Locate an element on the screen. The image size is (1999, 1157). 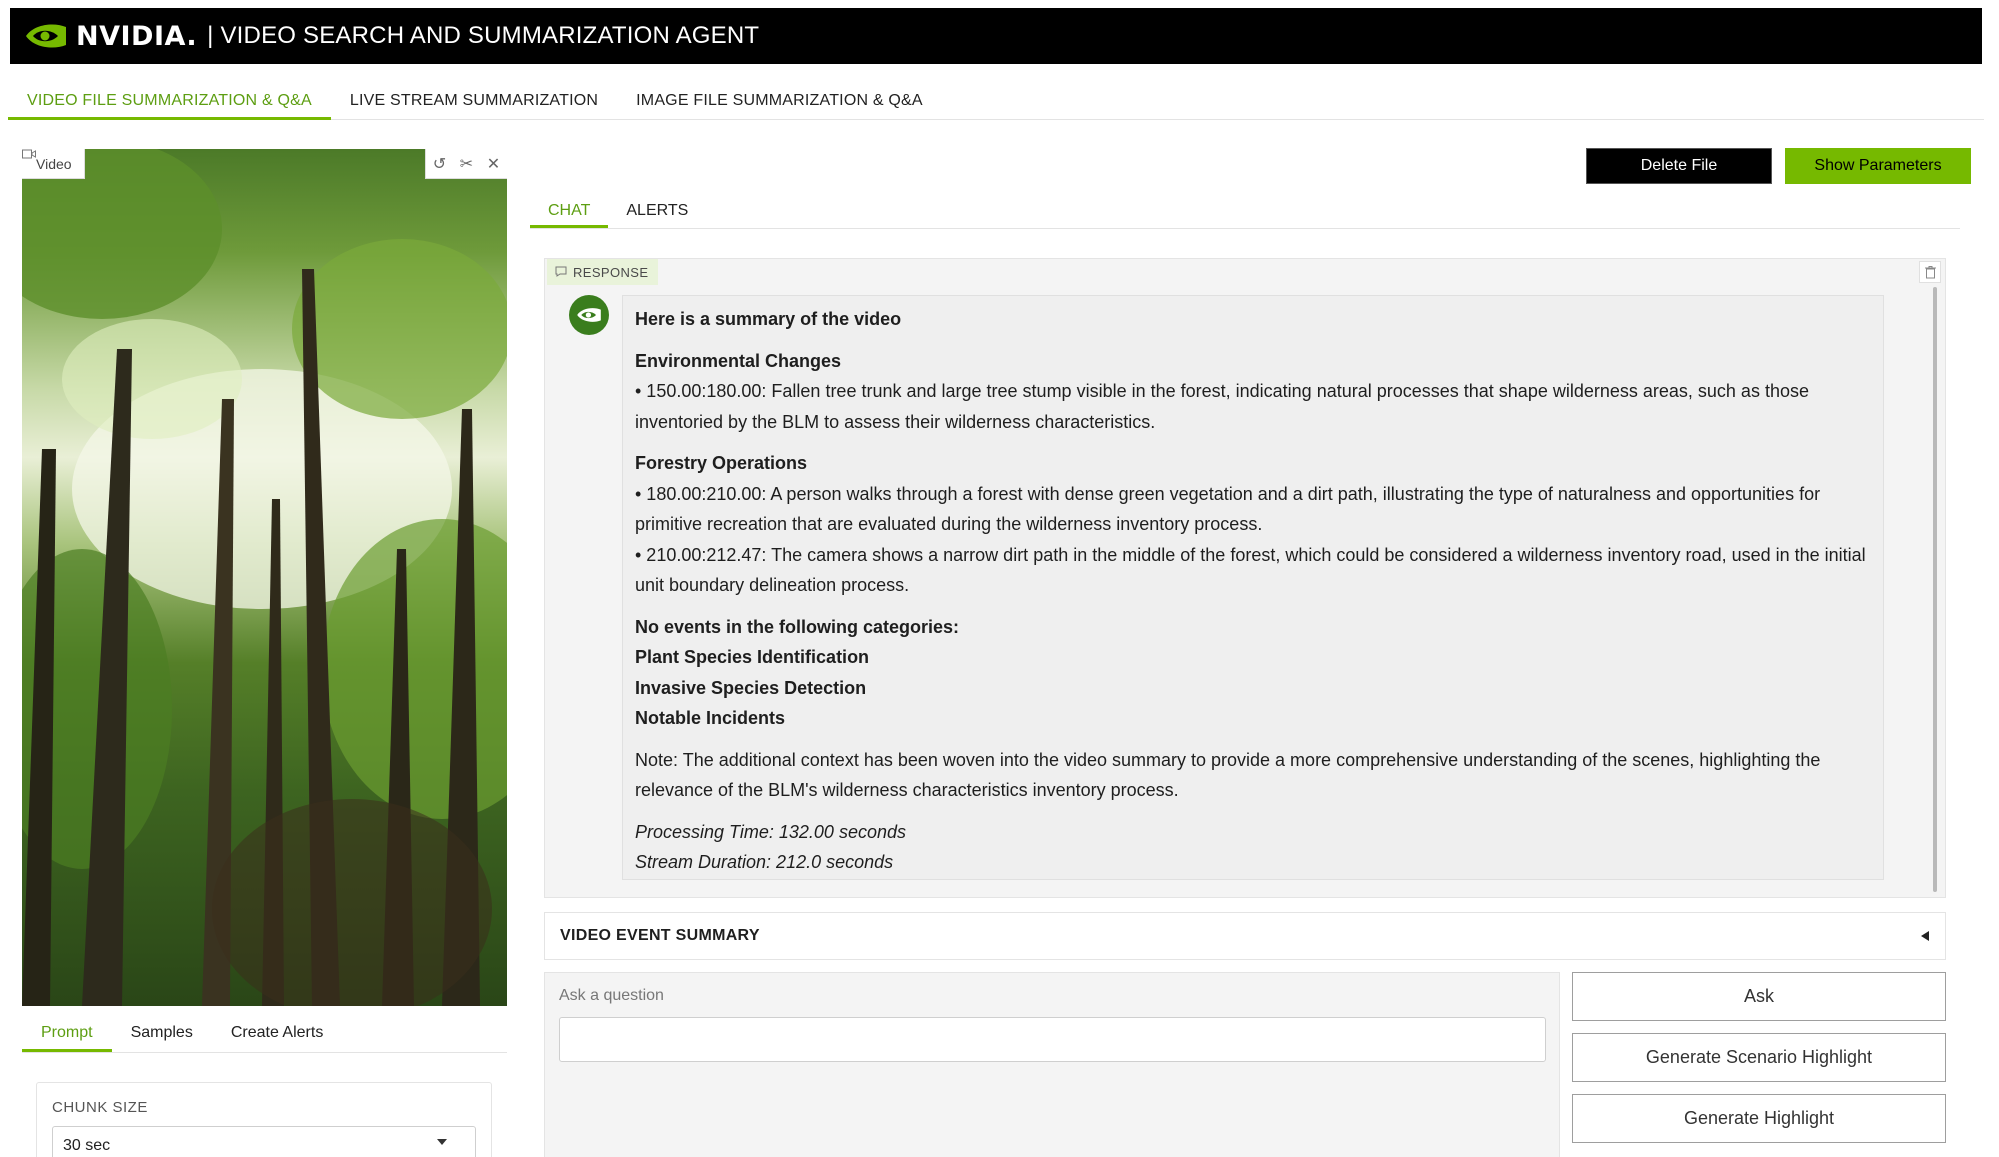
chunk-size-label: CHUNK SIZE is located at coordinates (100, 1107).